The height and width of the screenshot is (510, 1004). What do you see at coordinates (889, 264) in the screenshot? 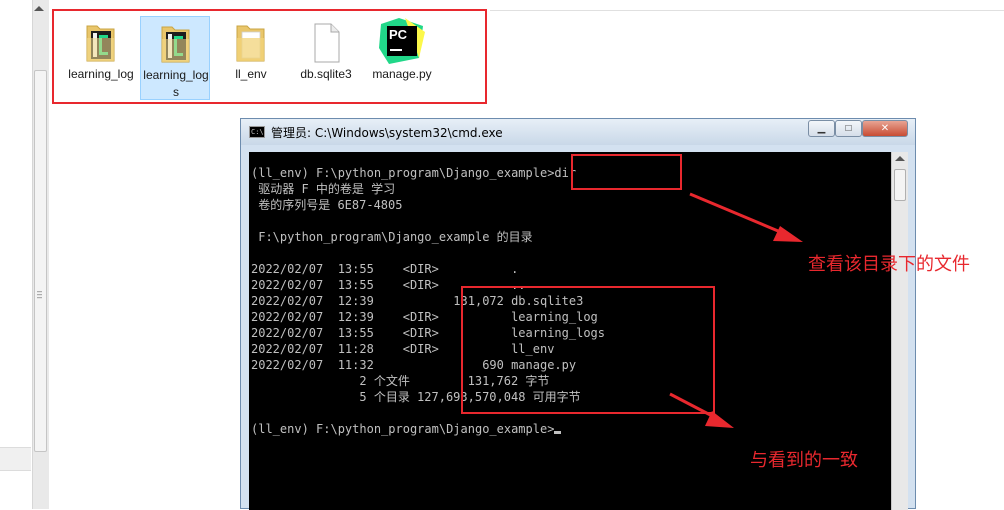
I see `annotation-view-files: 查看该目录下的文件` at bounding box center [889, 264].